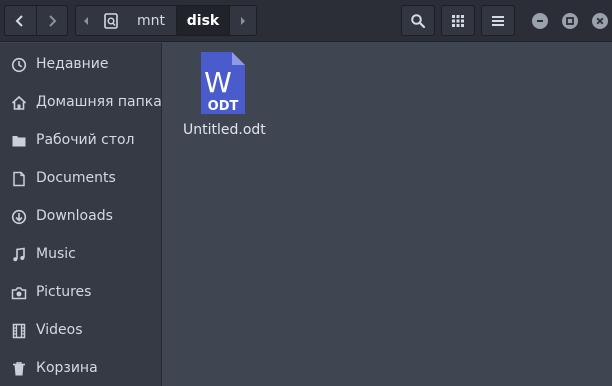 This screenshot has height=386, width=612. What do you see at coordinates (19, 217) in the screenshot?
I see `download-icon` at bounding box center [19, 217].